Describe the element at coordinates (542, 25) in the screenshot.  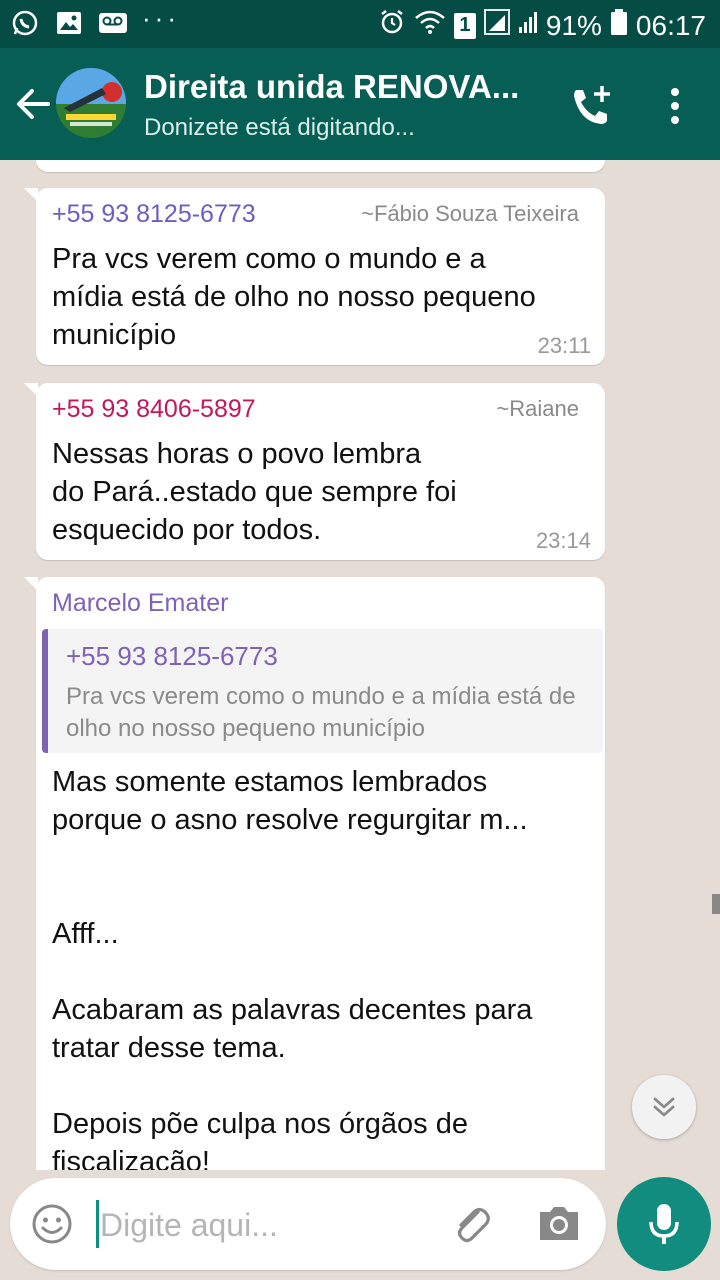
I see `system-indicators: 1 91% 06:17` at that location.